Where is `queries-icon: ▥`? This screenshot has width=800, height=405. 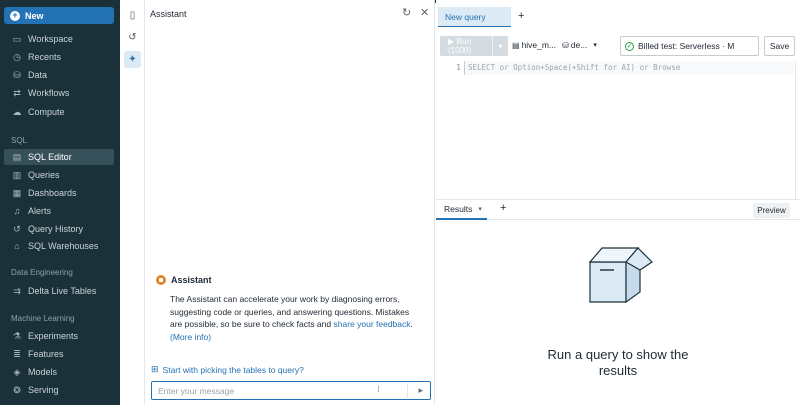 queries-icon: ▥ is located at coordinates (17, 174).